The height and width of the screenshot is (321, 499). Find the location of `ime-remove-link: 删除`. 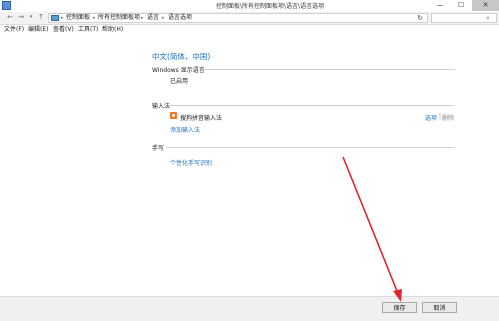

ime-remove-link: 删除 is located at coordinates (448, 117).